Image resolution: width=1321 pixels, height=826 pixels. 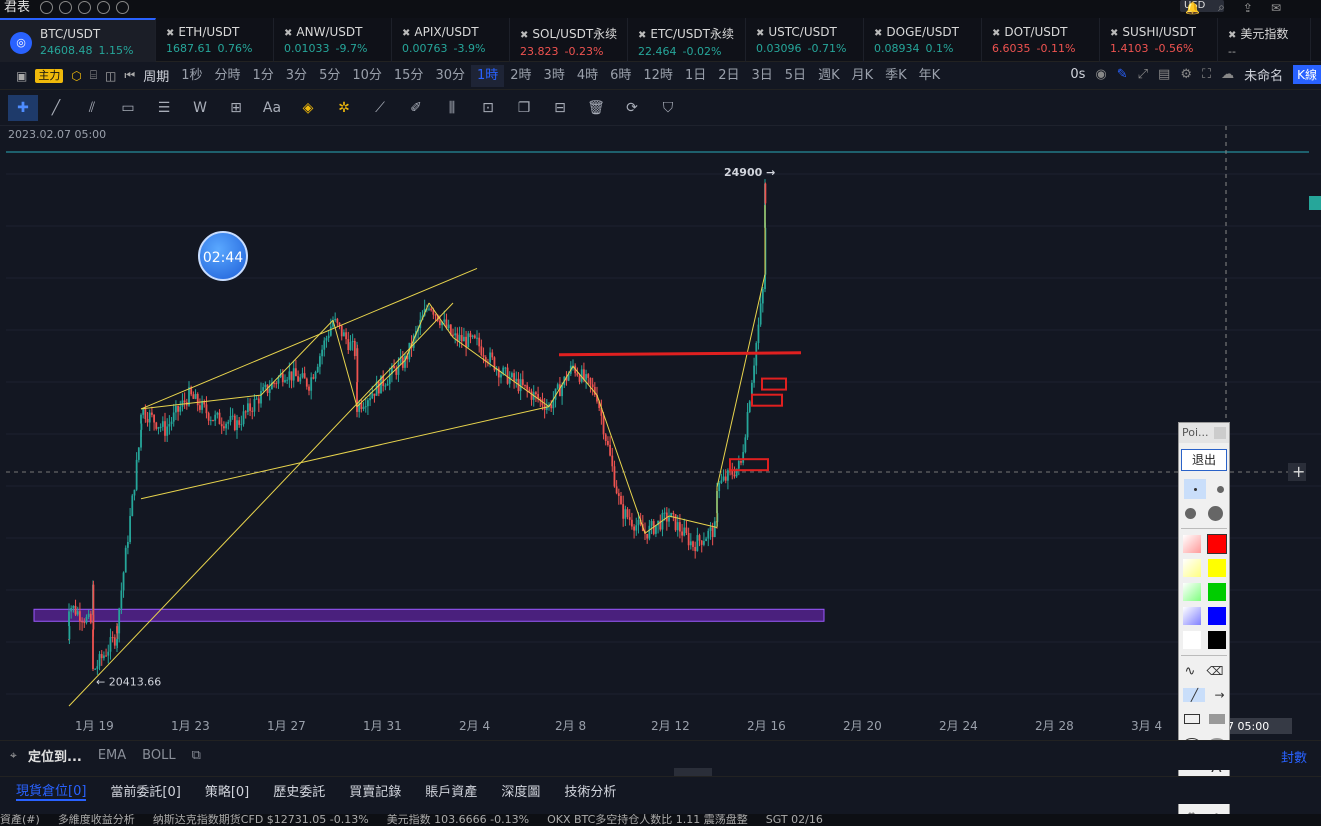 What do you see at coordinates (20, 820) in the screenshot?
I see `news-item: 資產(#)` at bounding box center [20, 820].